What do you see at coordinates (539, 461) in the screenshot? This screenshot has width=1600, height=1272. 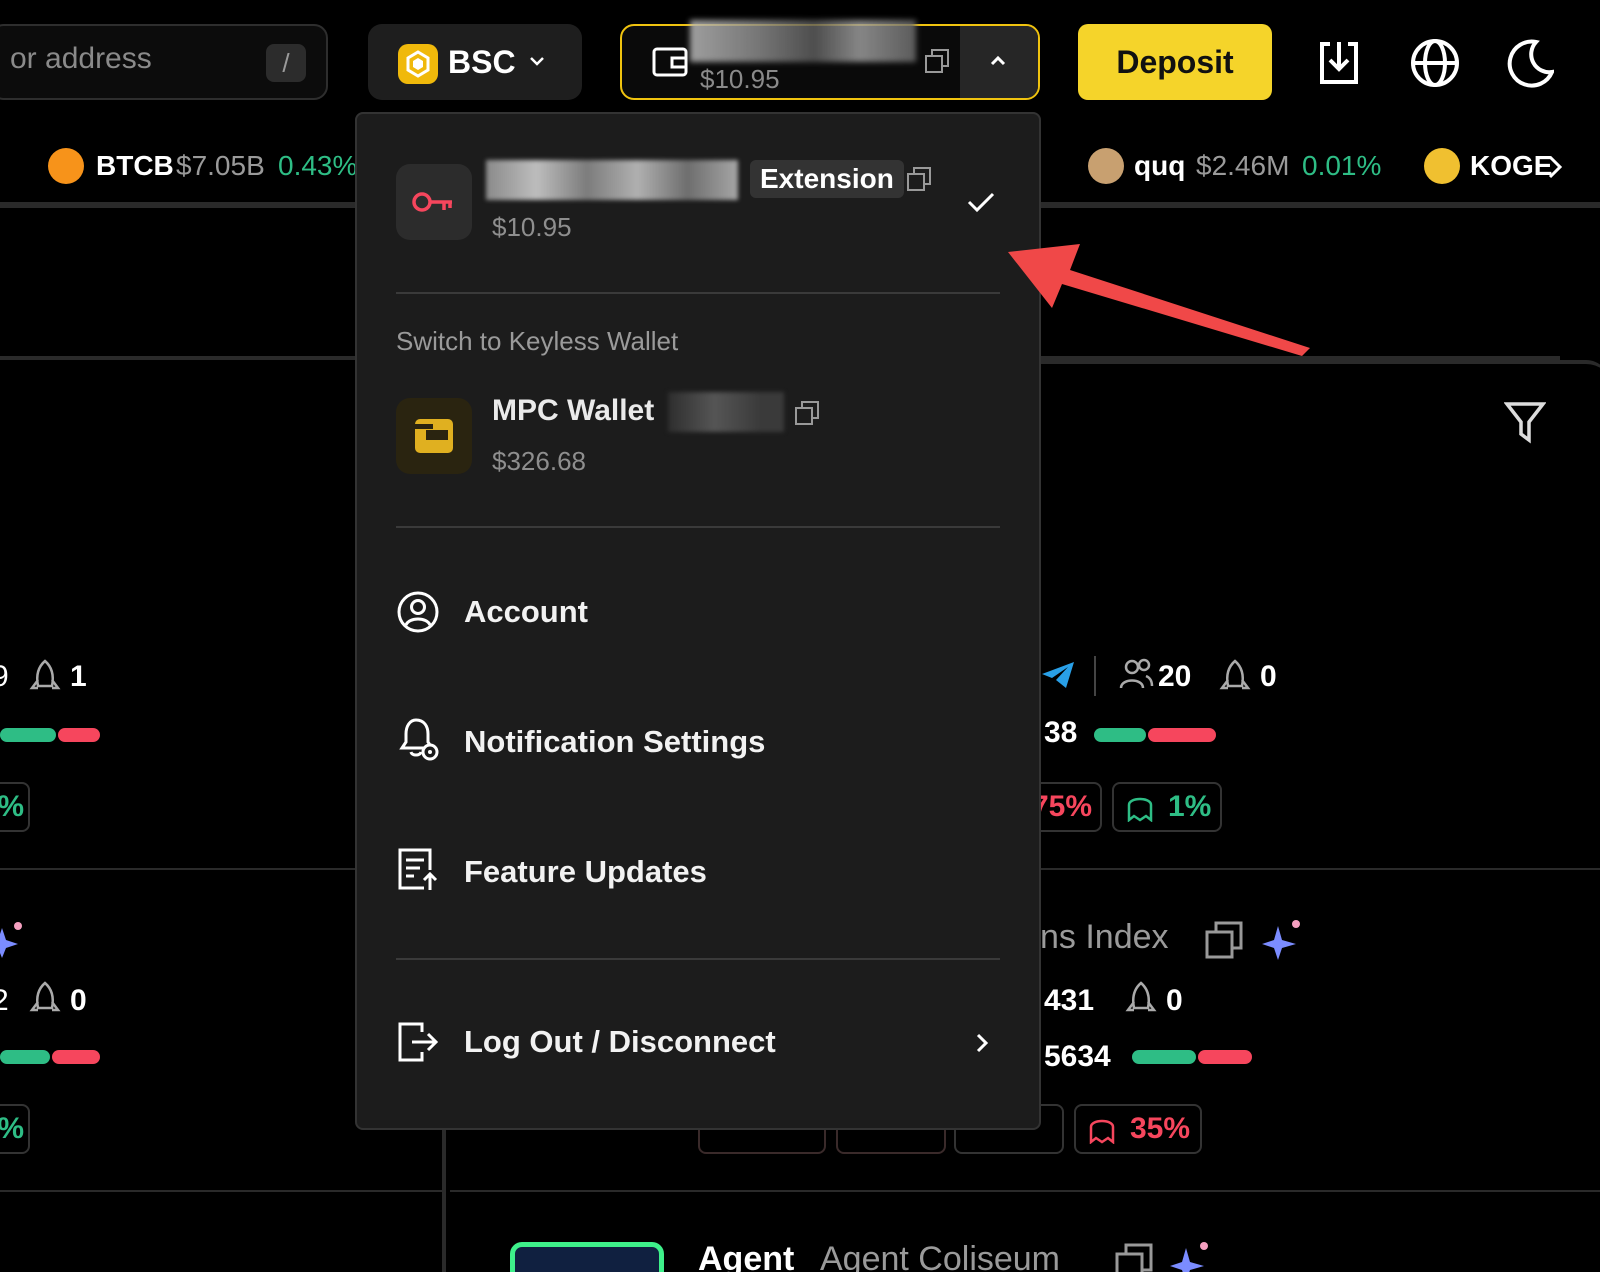 I see `mpc-wallet-balance: $326.68` at bounding box center [539, 461].